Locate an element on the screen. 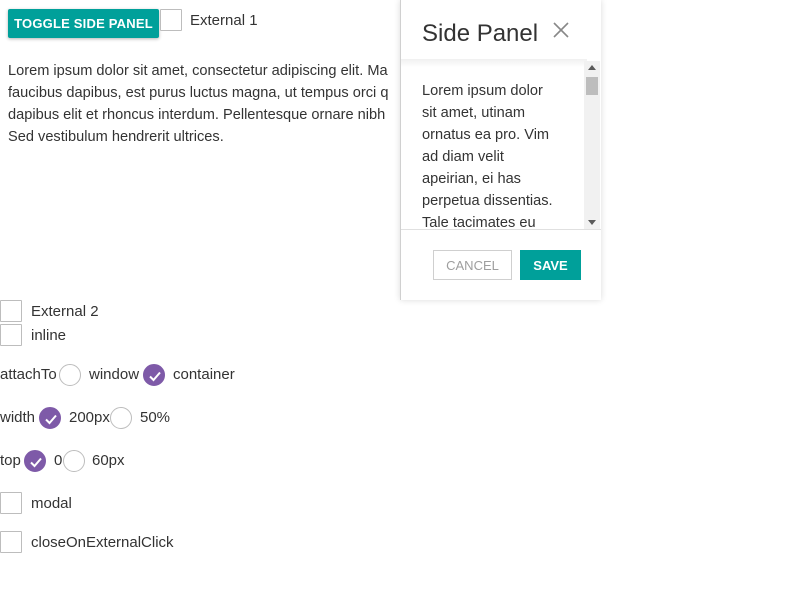  modal-label: modal is located at coordinates (51, 503).